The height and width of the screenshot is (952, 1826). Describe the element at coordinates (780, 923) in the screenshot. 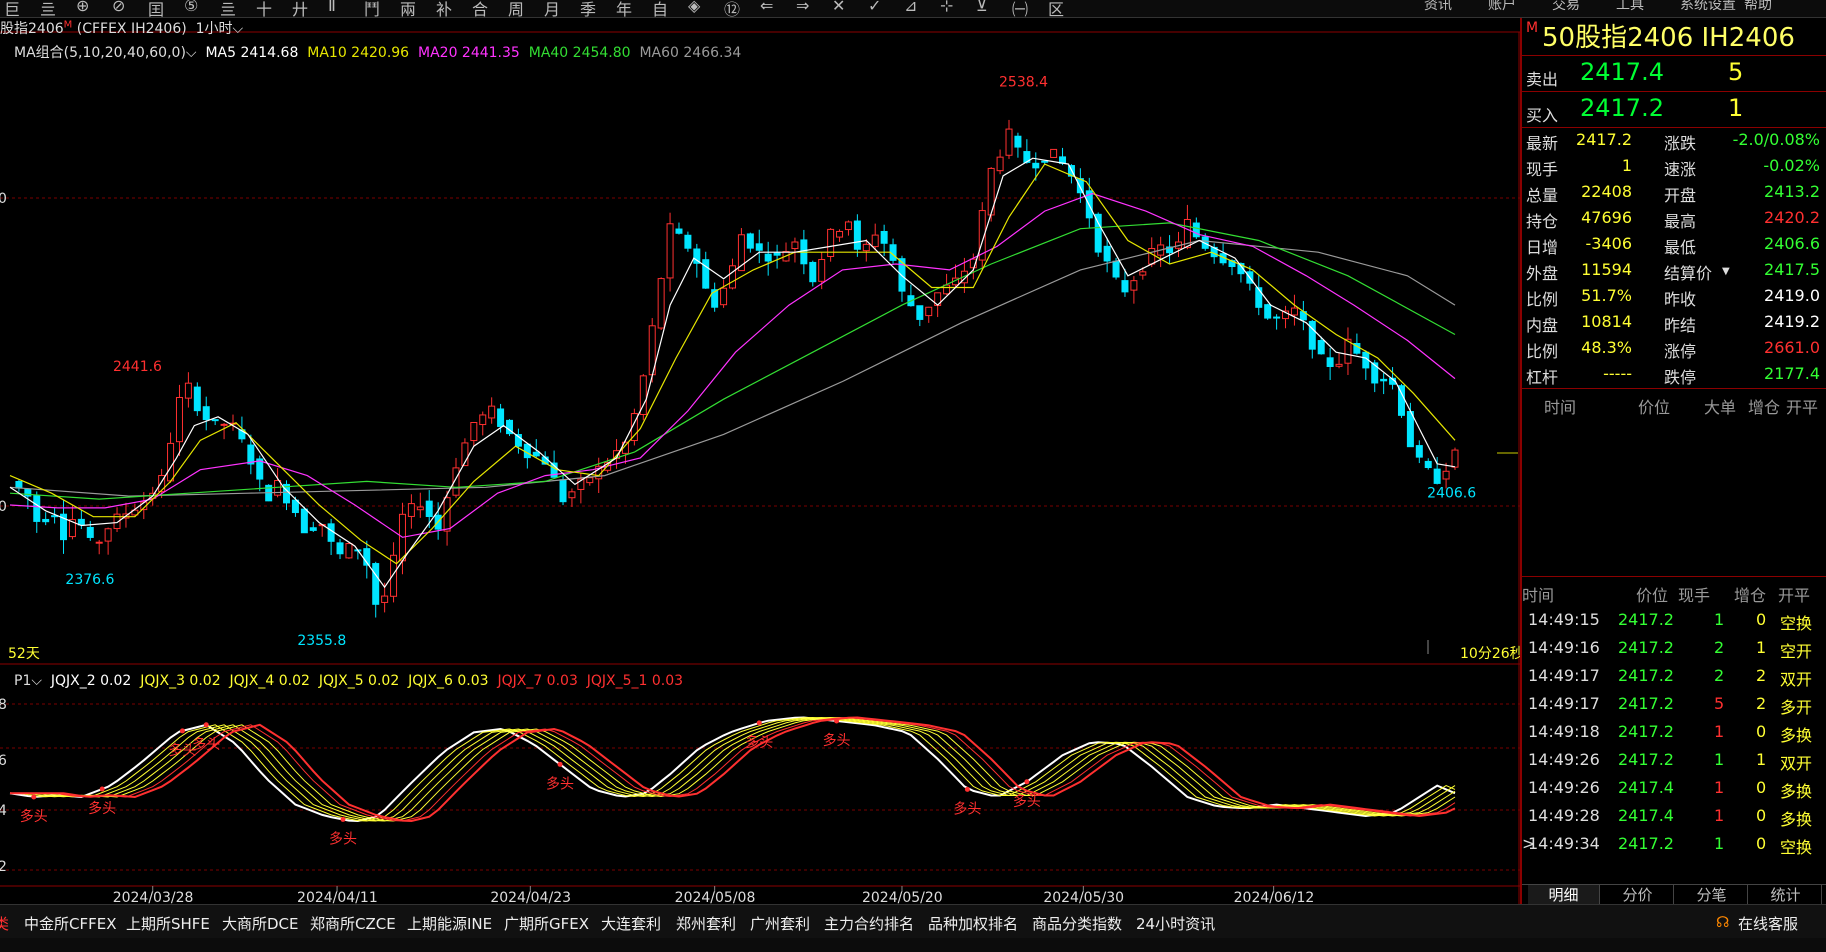

I see `exchange-tab: 广州套利` at that location.